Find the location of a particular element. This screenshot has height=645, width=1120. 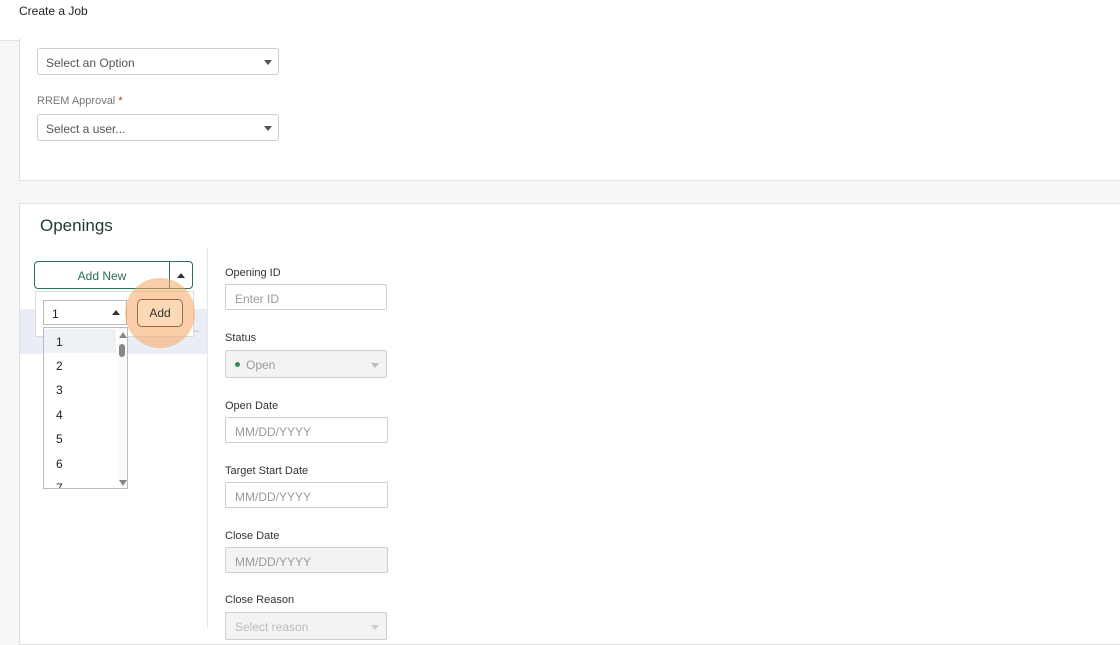

required-mark: * is located at coordinates (120, 101).